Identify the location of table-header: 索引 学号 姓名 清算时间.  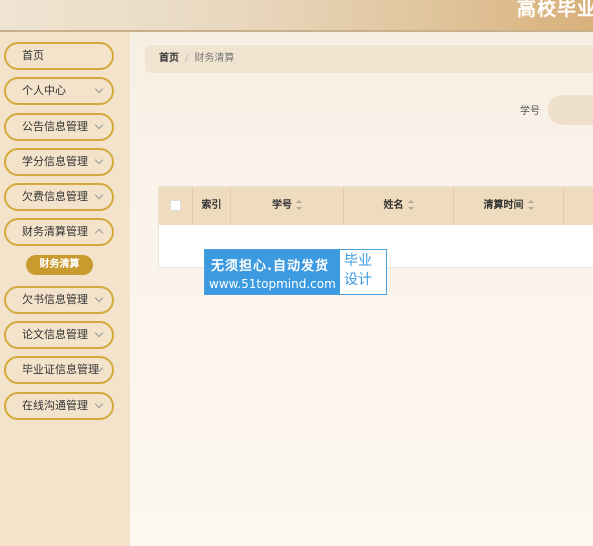
(376, 206).